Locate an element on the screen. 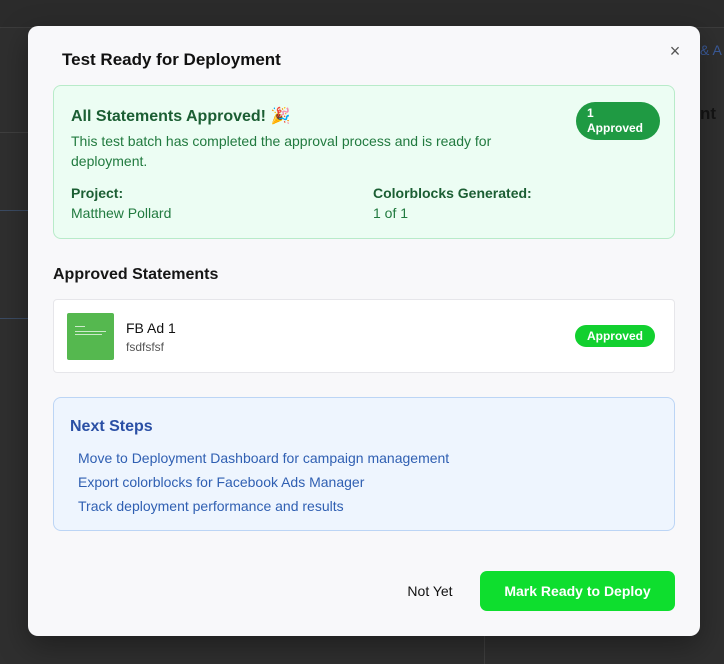 The width and height of the screenshot is (724, 664). status-badge: Approved is located at coordinates (615, 336).